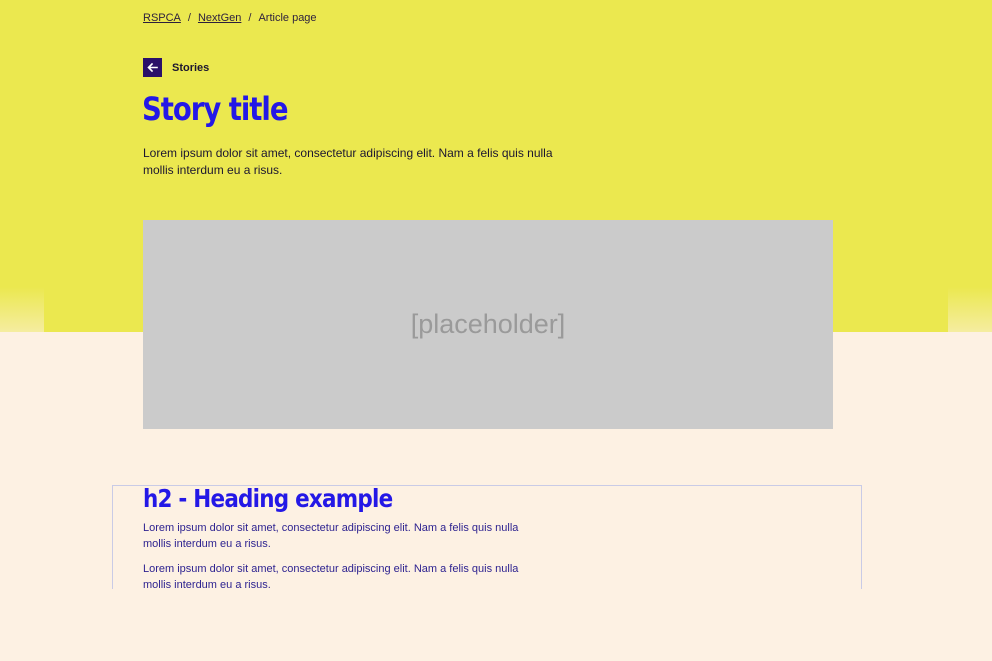 Image resolution: width=992 pixels, height=661 pixels. What do you see at coordinates (287, 18) in the screenshot?
I see `breadcrumb-current: Article page` at bounding box center [287, 18].